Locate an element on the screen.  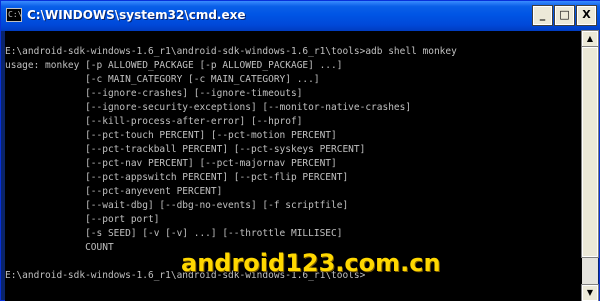
console-line: [--ignore-crashes] [--ignore-timeouts] is located at coordinates (154, 93).